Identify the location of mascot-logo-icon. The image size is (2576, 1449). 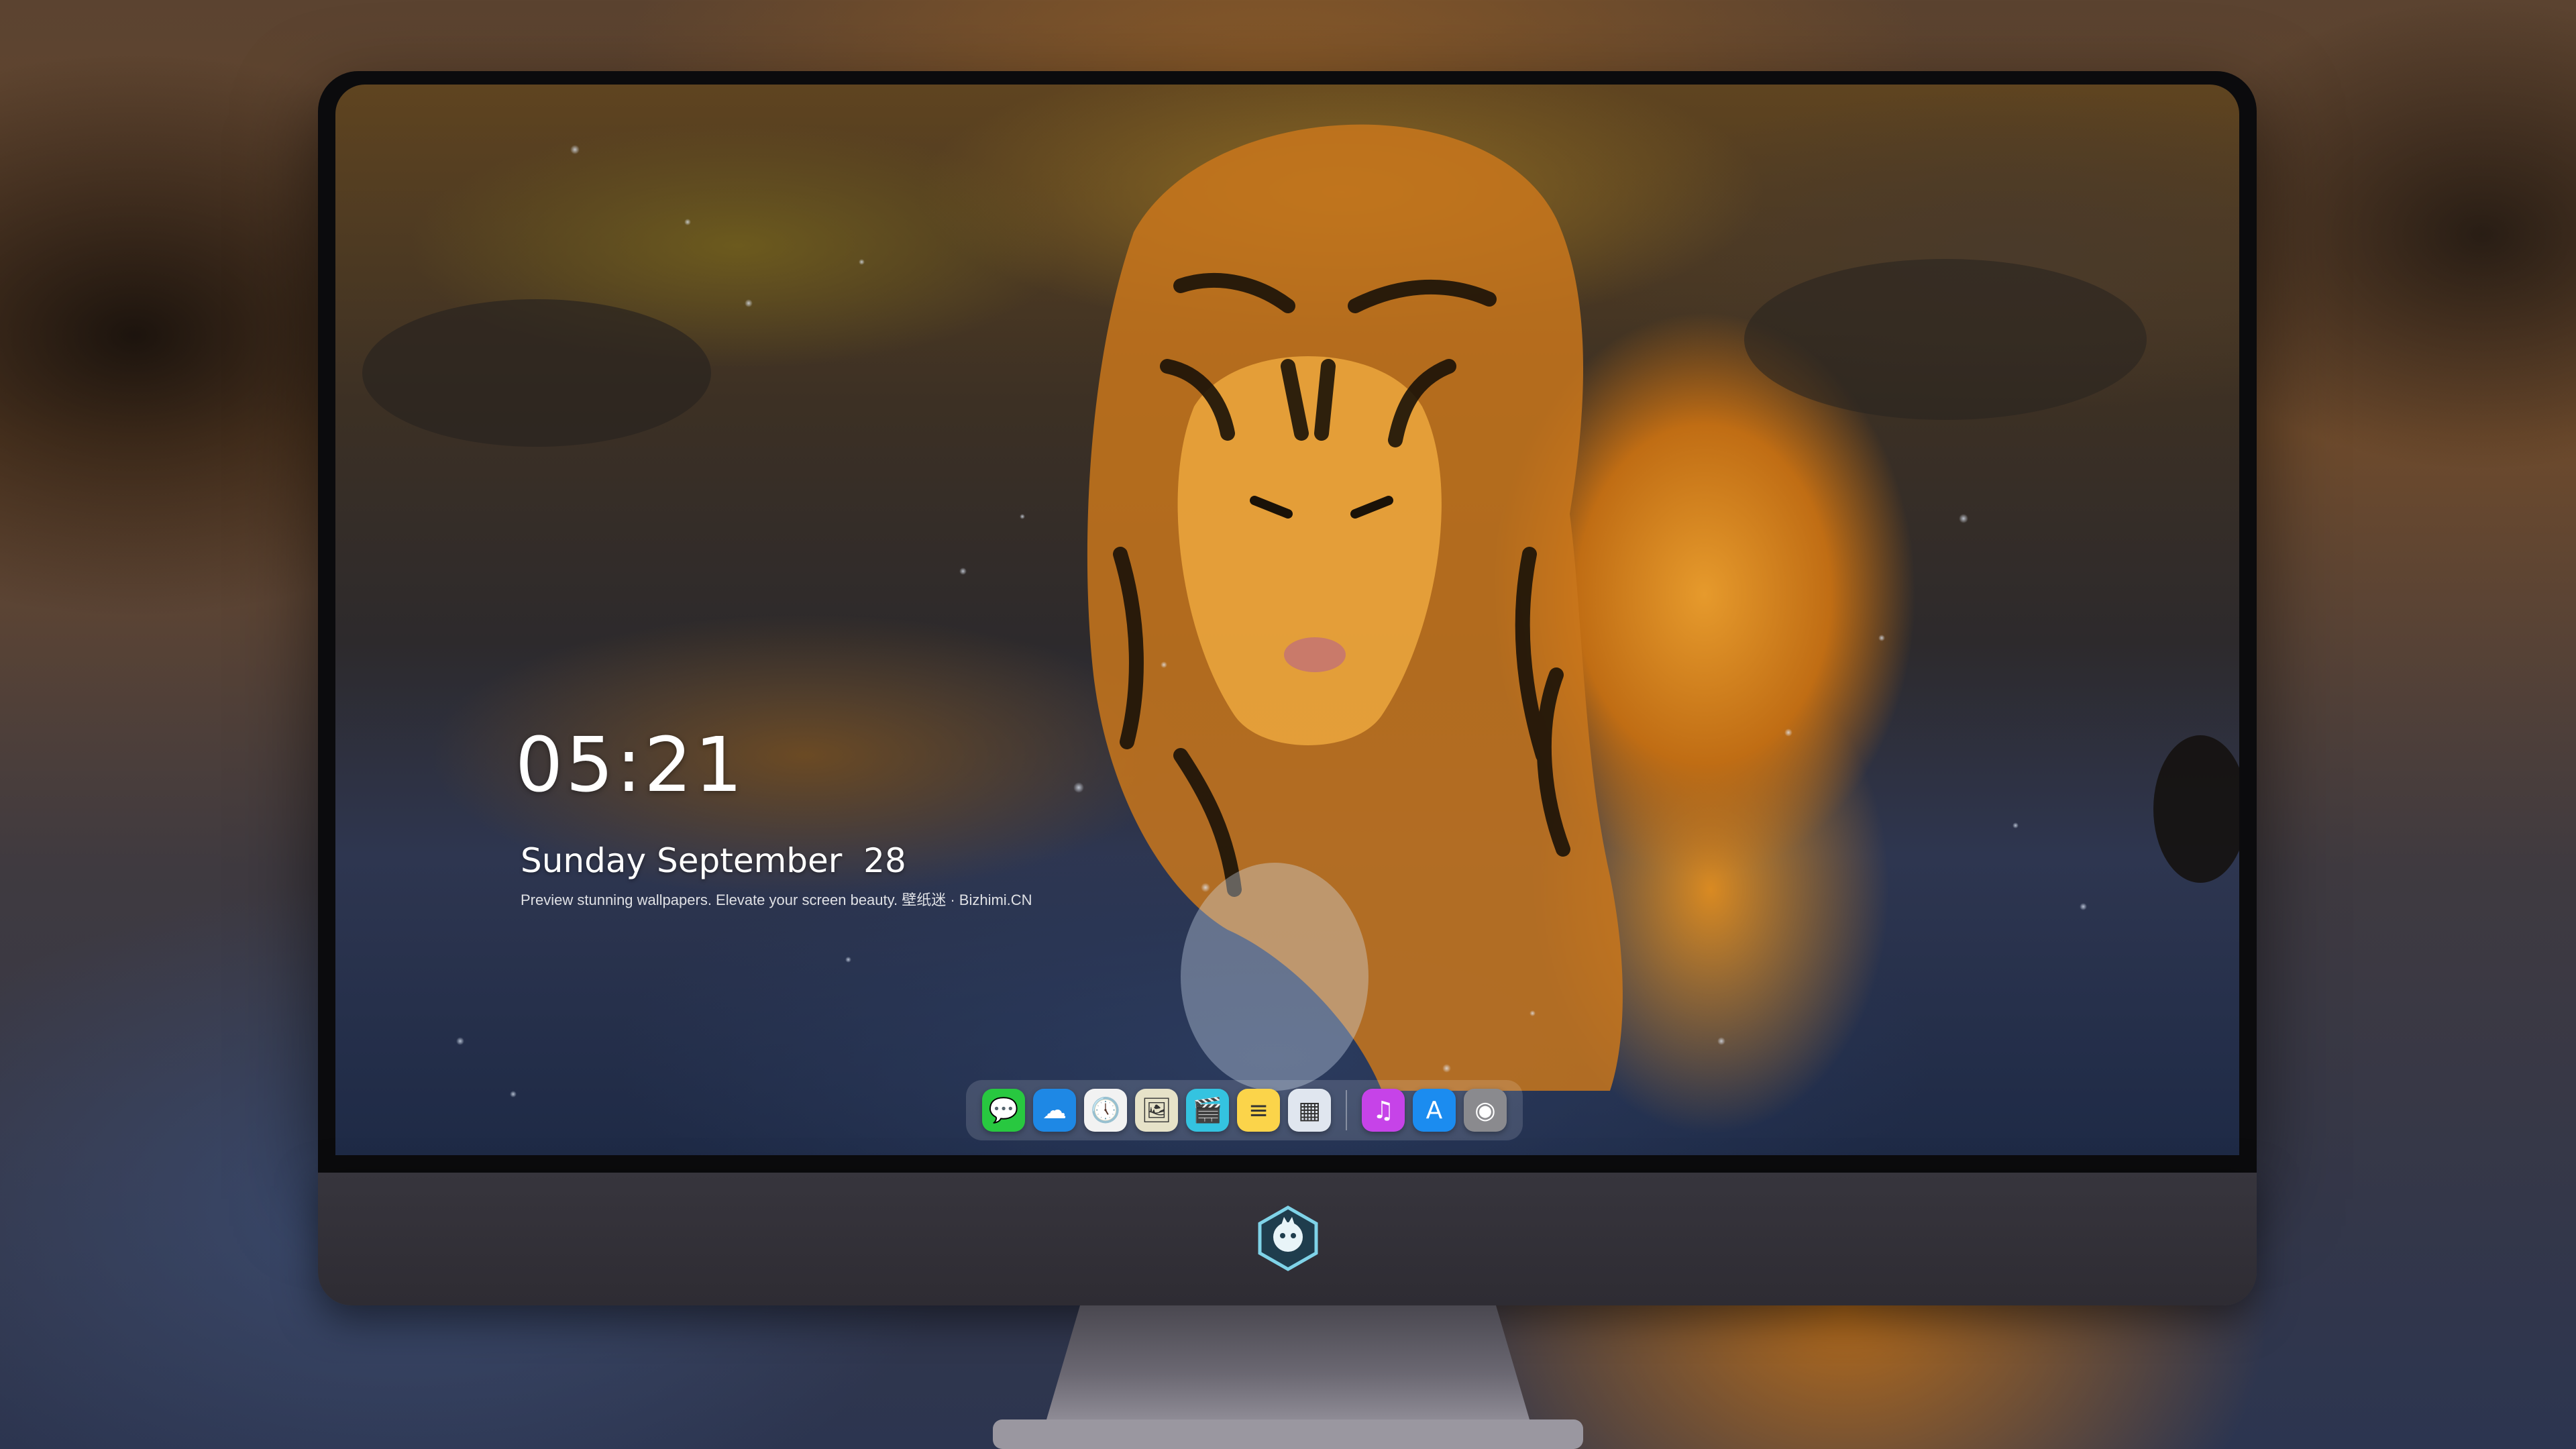
(1288, 1238).